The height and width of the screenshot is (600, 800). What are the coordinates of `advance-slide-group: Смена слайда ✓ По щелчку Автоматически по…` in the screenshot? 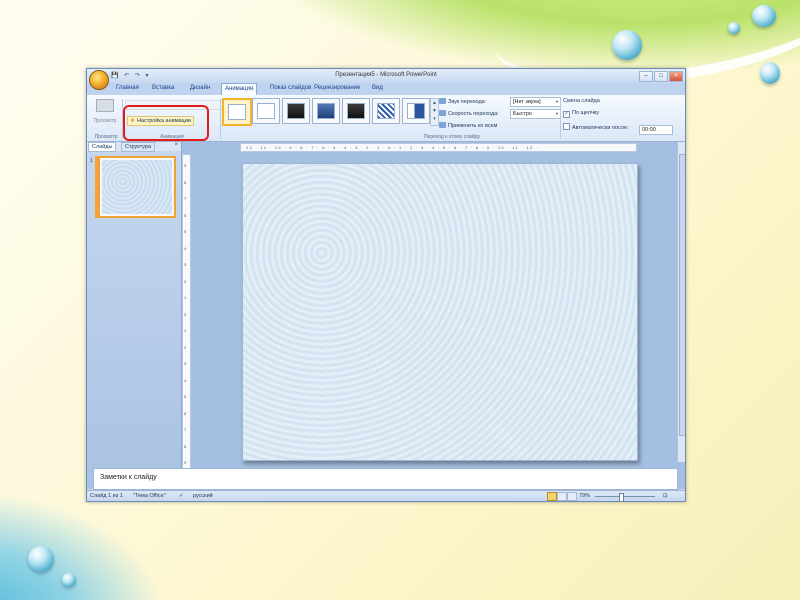 It's located at (622, 117).